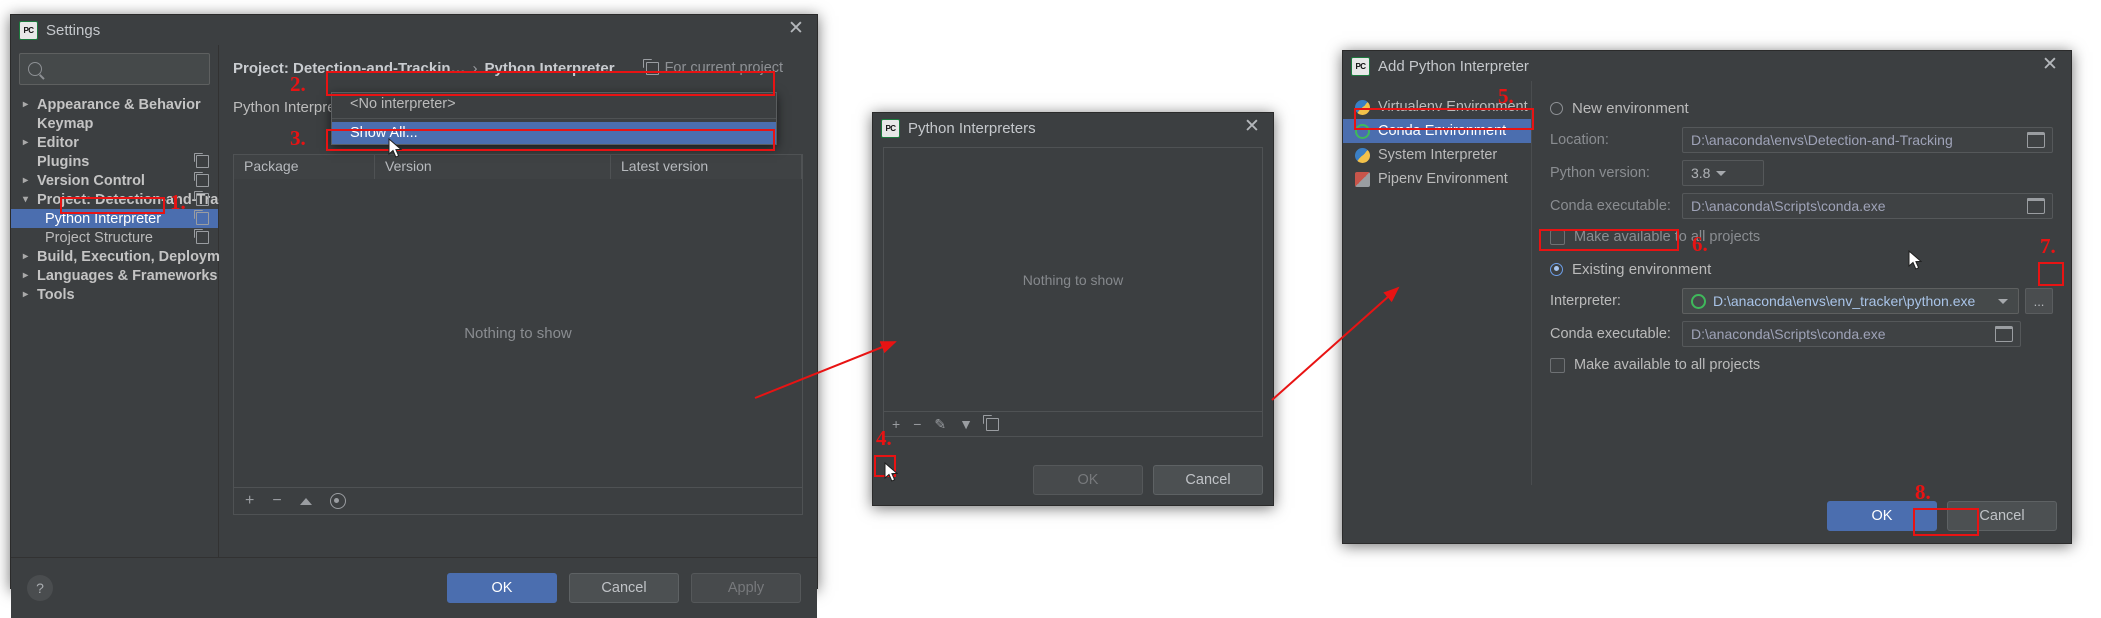 This screenshot has height=618, width=2101. What do you see at coordinates (1557, 237) in the screenshot?
I see `new-make-available-checkbox` at bounding box center [1557, 237].